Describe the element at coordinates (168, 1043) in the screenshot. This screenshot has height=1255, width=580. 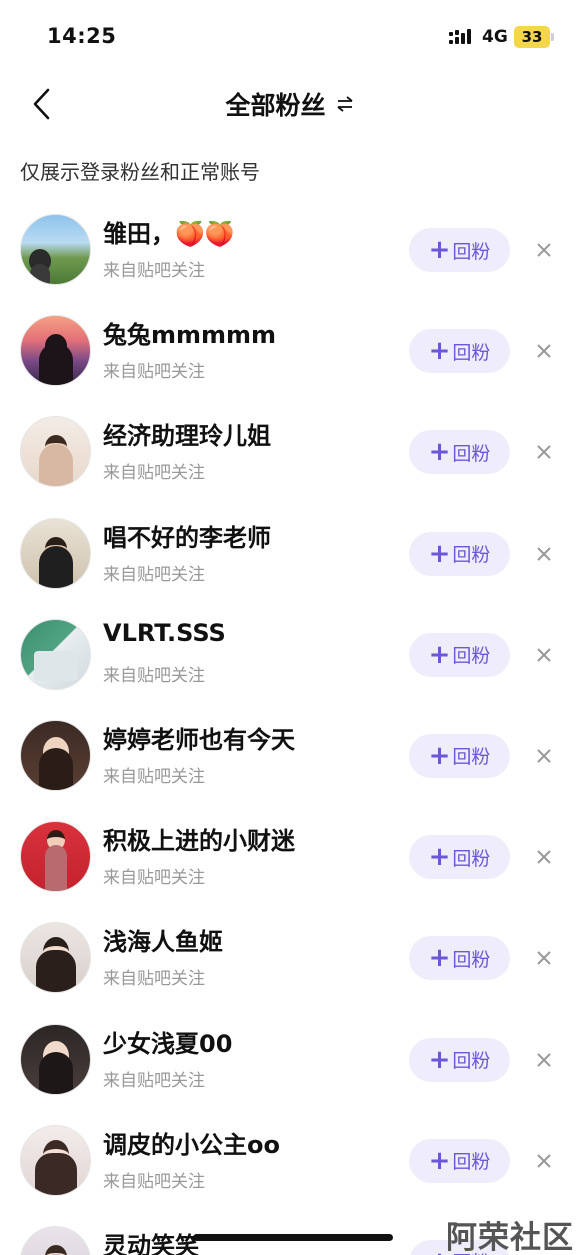
I see `fan-name: 少女浅夏00` at that location.